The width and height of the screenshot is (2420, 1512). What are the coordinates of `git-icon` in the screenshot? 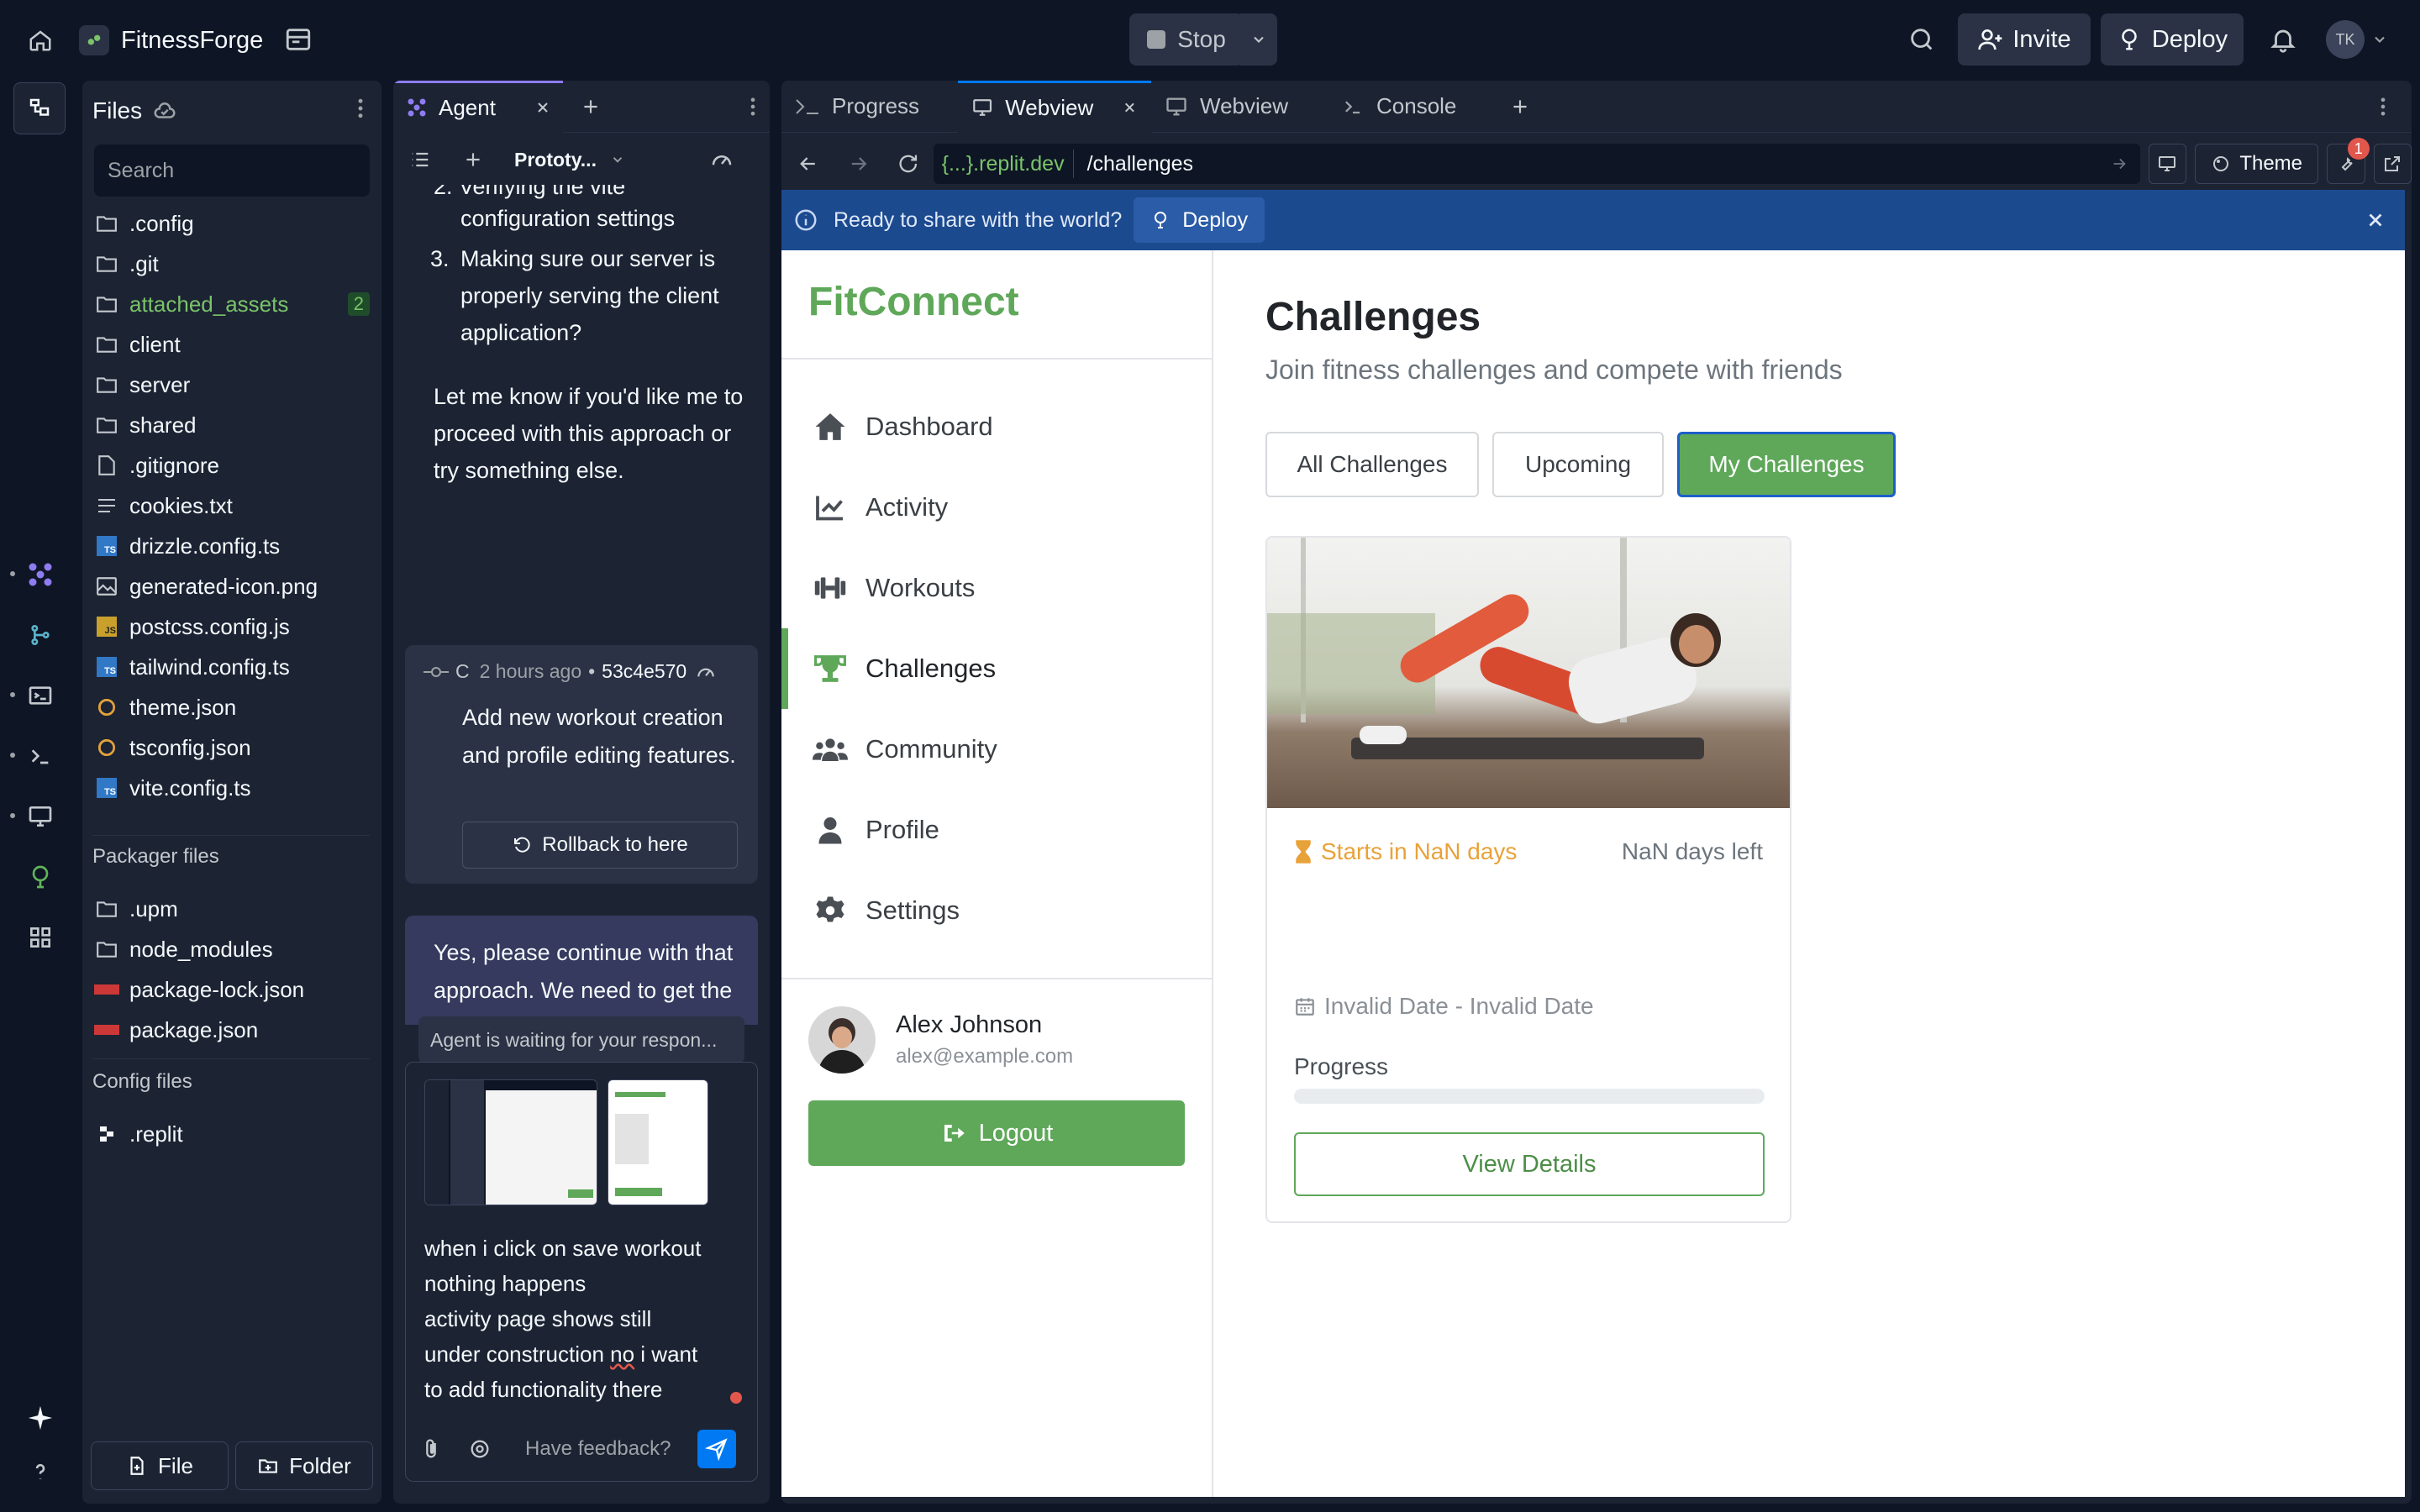 It's located at (40, 635).